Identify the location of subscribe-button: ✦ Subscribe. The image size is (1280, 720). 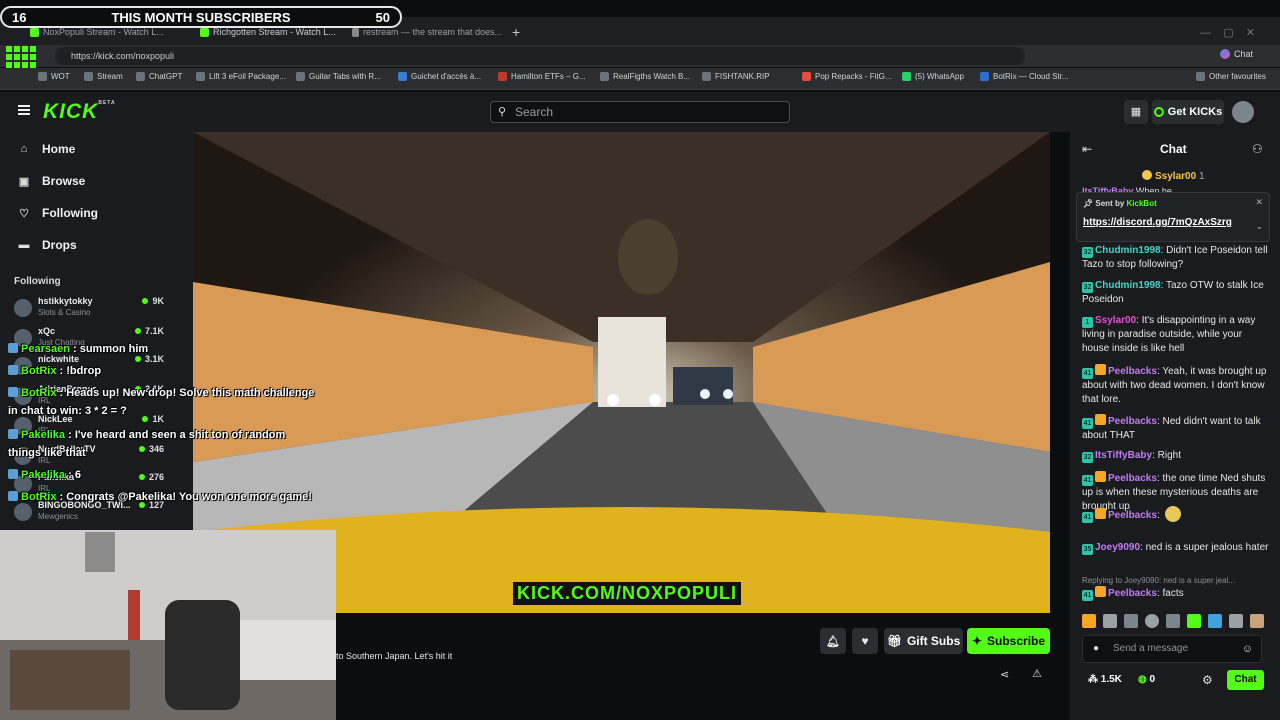
(1008, 641).